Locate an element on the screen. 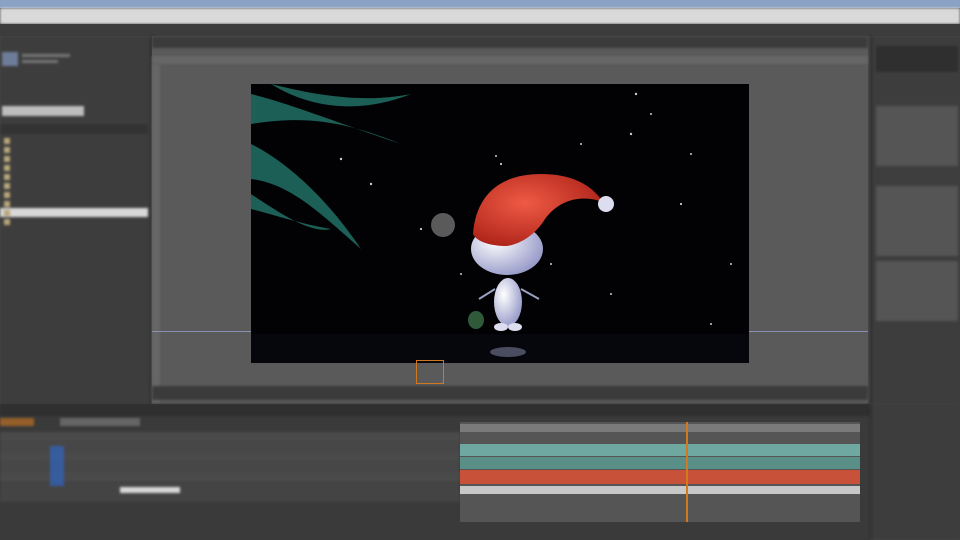 Image resolution: width=960 pixels, height=540 pixels. current-time-indicator is located at coordinates (687, 472).